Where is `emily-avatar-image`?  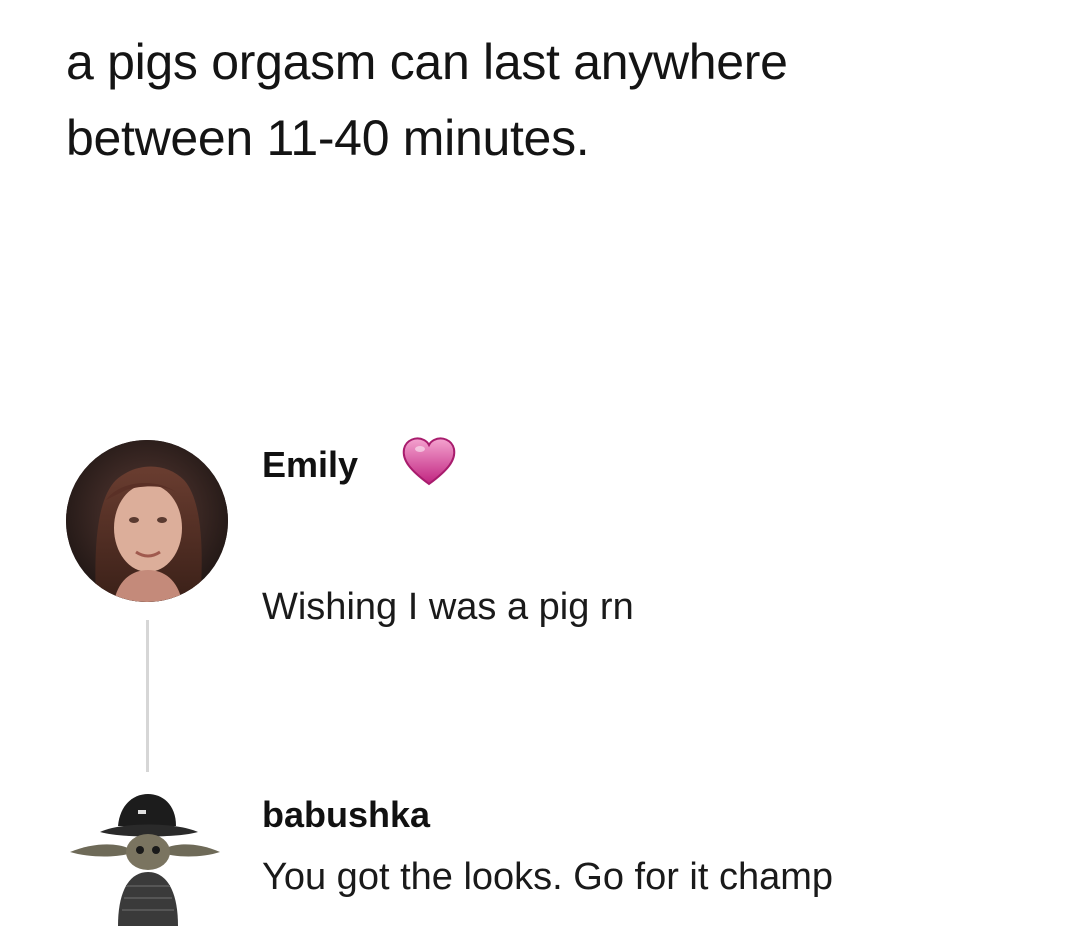 emily-avatar-image is located at coordinates (147, 521).